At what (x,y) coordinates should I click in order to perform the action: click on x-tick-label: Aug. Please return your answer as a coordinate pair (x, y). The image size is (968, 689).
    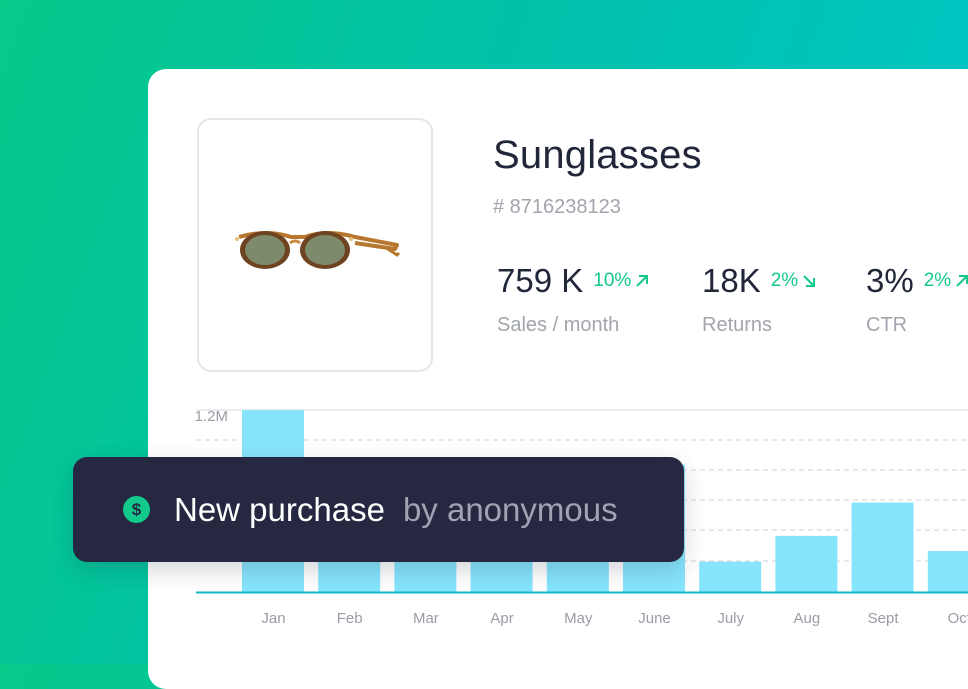
    Looking at the image, I should click on (807, 618).